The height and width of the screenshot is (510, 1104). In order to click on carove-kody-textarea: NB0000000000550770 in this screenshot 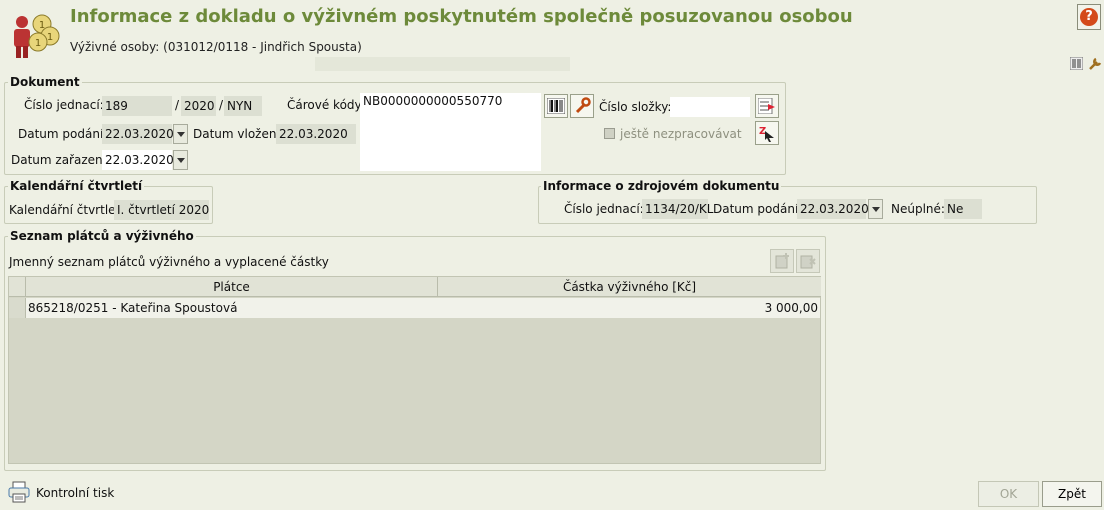, I will do `click(450, 132)`.